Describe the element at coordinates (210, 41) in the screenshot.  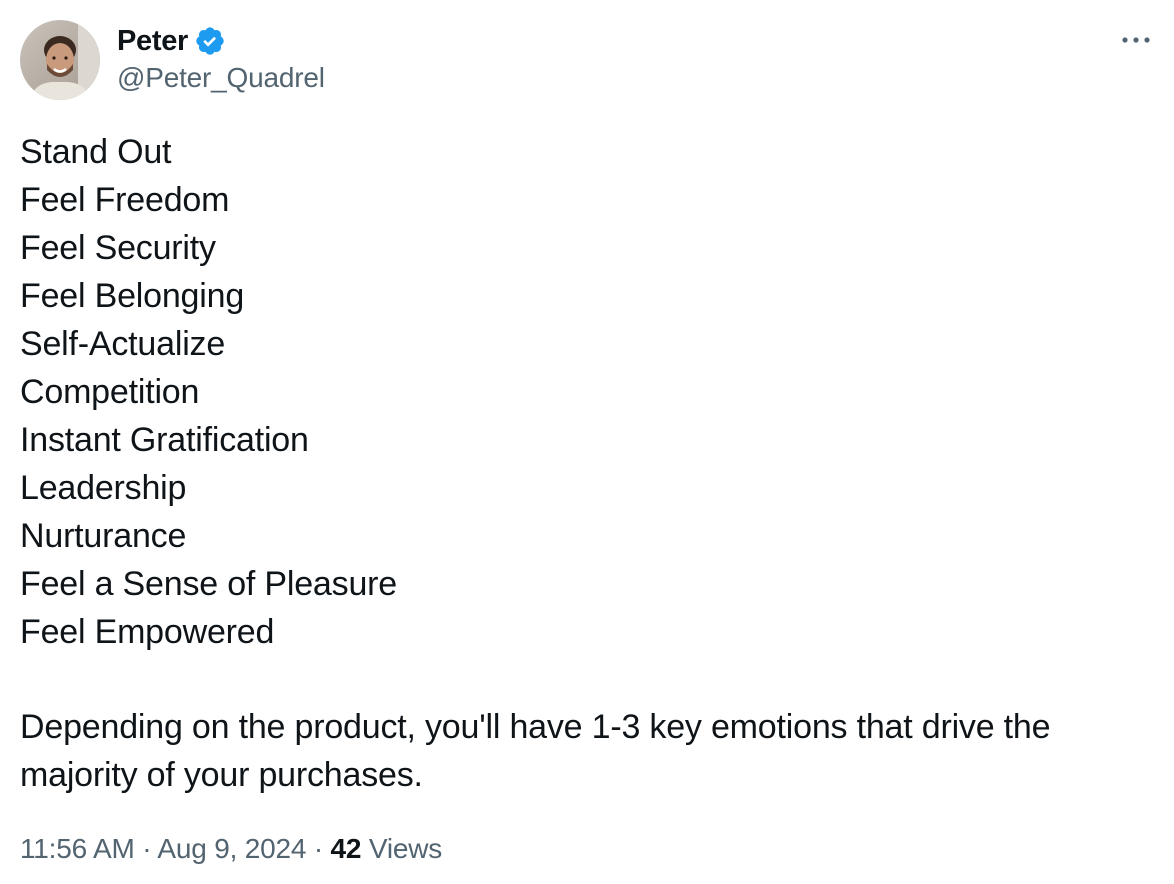
I see `verified-badge-icon` at that location.